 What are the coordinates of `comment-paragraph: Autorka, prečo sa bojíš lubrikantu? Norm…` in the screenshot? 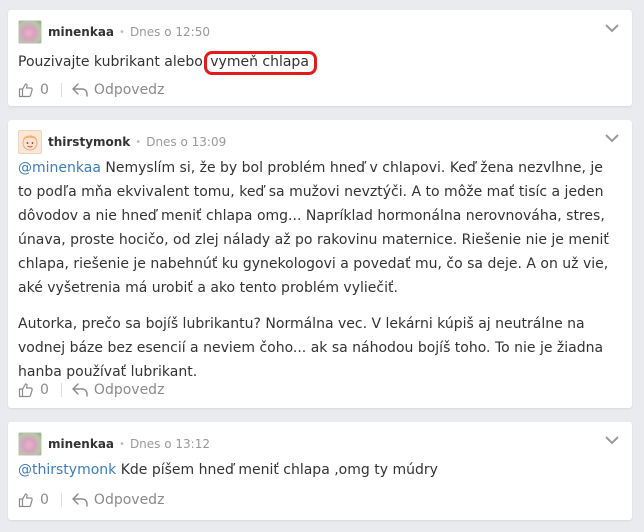 It's located at (311, 348).